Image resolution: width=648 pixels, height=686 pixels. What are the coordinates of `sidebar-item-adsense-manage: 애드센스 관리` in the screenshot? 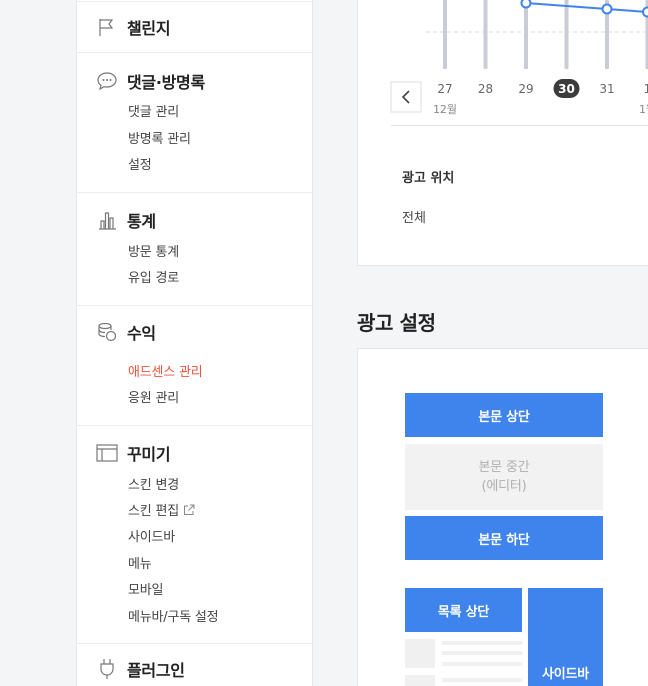 It's located at (165, 370).